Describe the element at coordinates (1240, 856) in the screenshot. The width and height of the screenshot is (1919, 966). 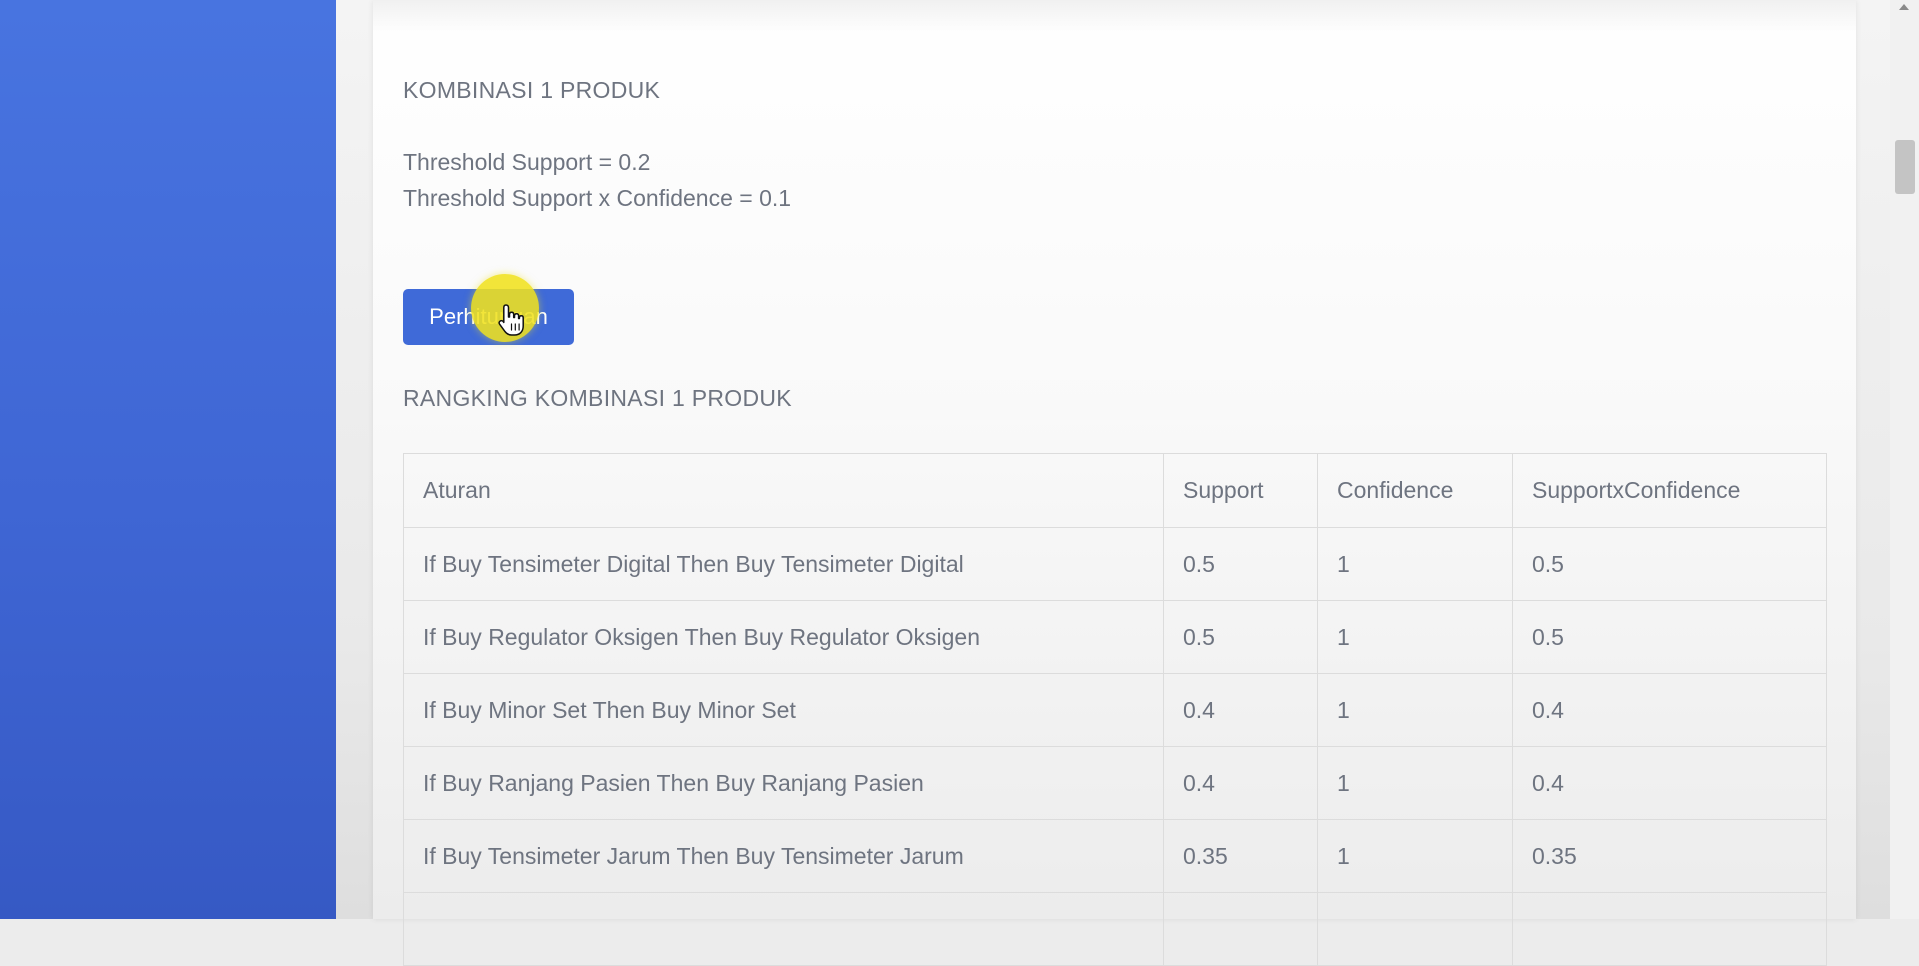
I see `cell-support: 0.35` at that location.